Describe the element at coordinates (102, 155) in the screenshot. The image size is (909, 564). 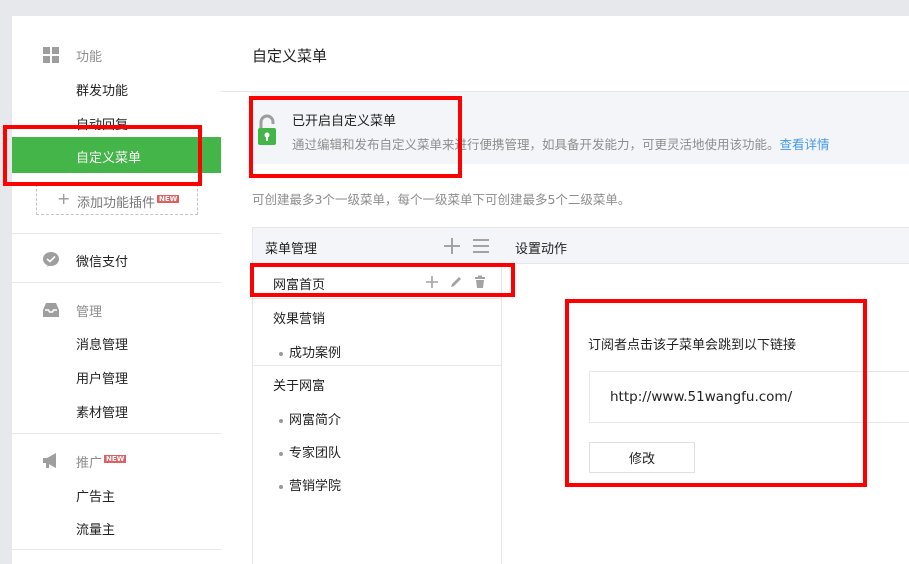
I see `annotation-box-custom-menu` at that location.